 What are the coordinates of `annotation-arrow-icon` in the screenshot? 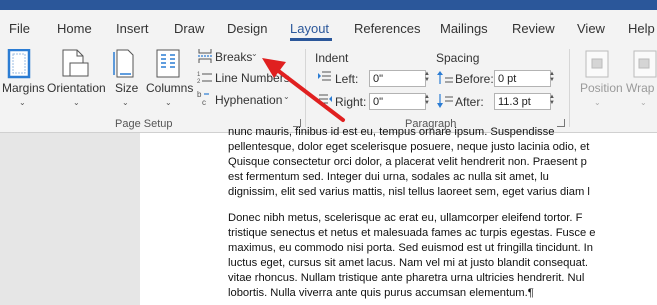 It's located at (303, 90).